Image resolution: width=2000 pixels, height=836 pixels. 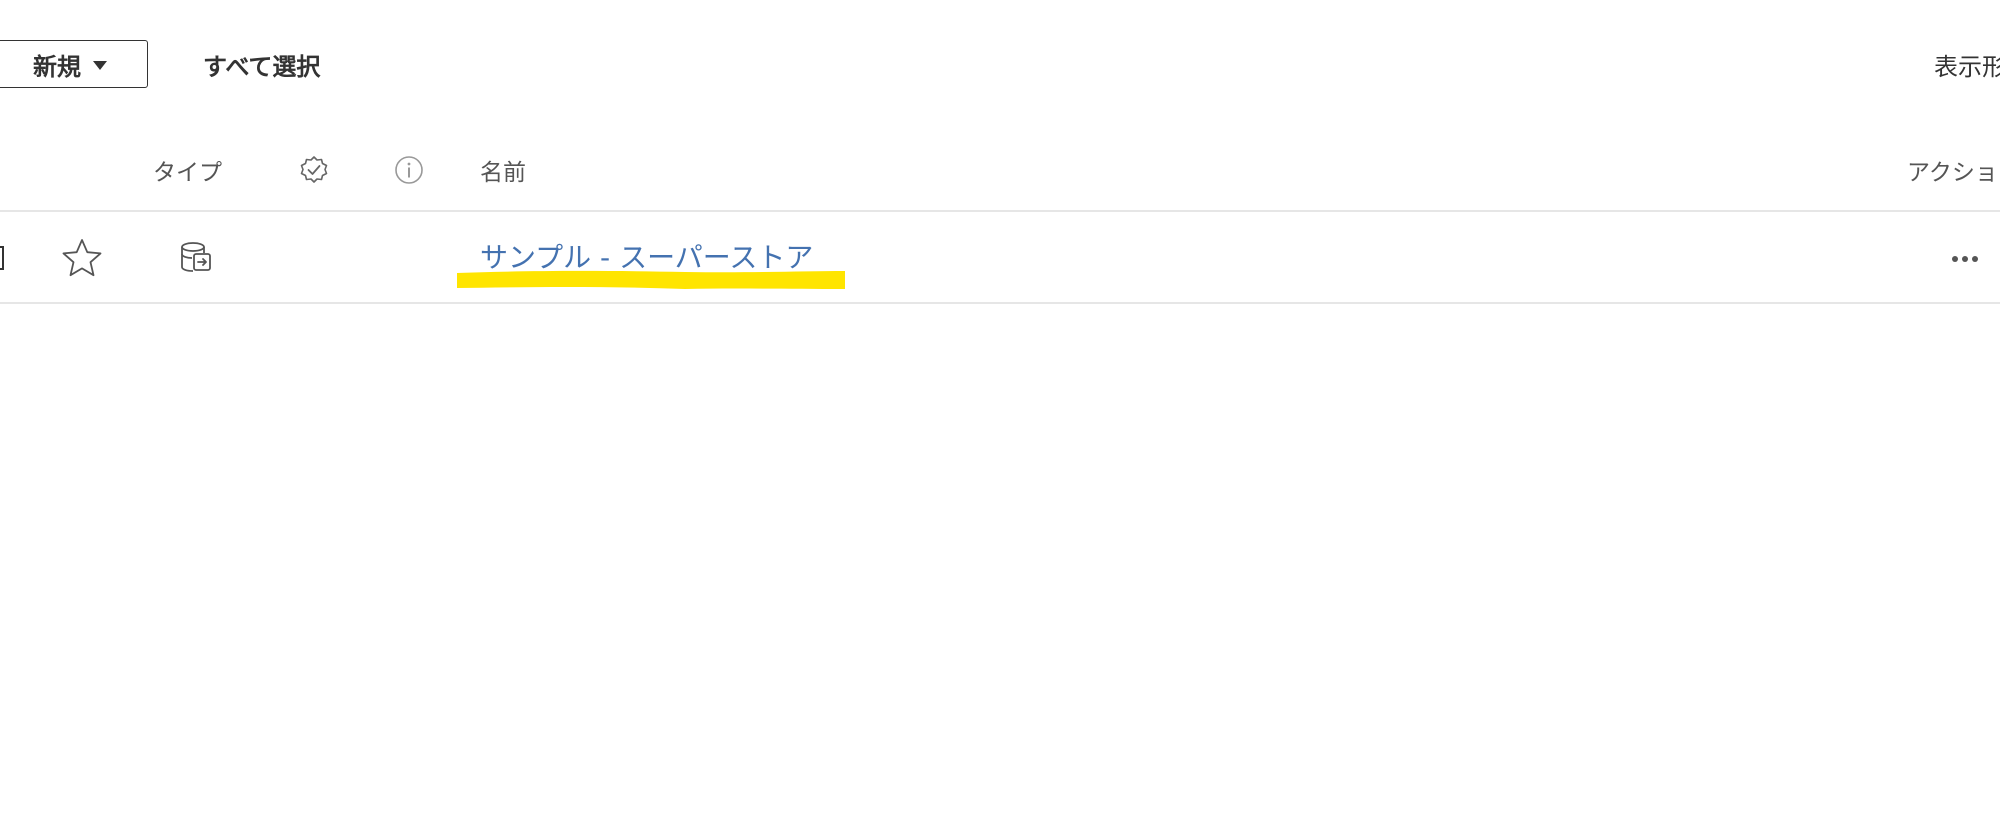 What do you see at coordinates (503, 170) in the screenshot?
I see `column-header-name: 名前` at bounding box center [503, 170].